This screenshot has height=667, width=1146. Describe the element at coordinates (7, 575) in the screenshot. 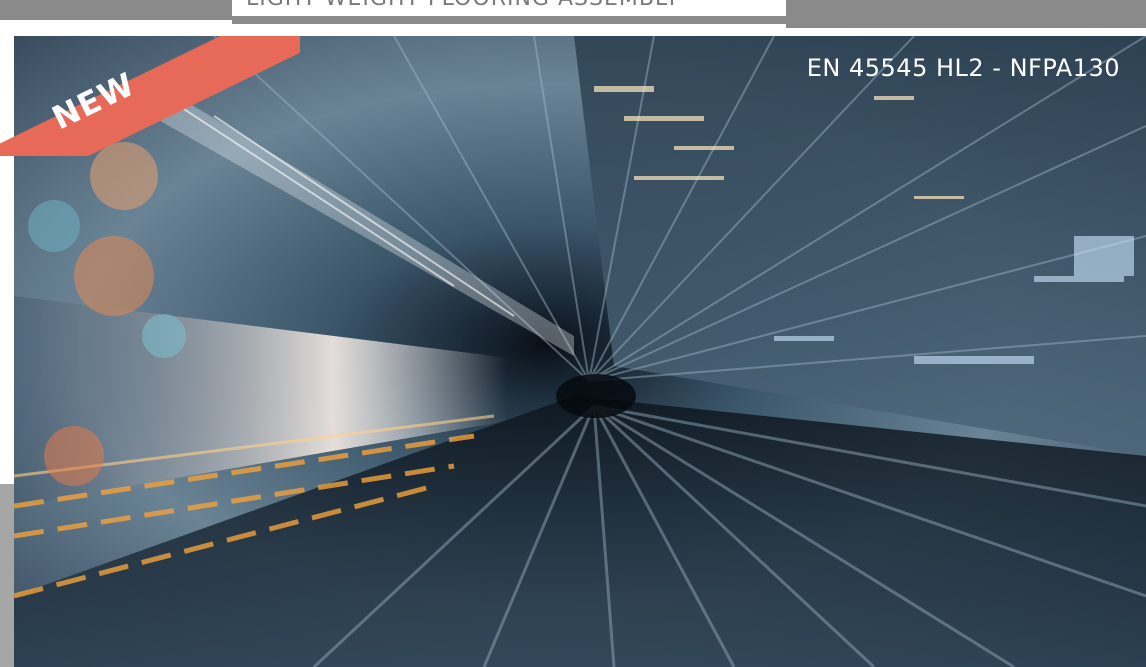

I see `left-stub` at that location.